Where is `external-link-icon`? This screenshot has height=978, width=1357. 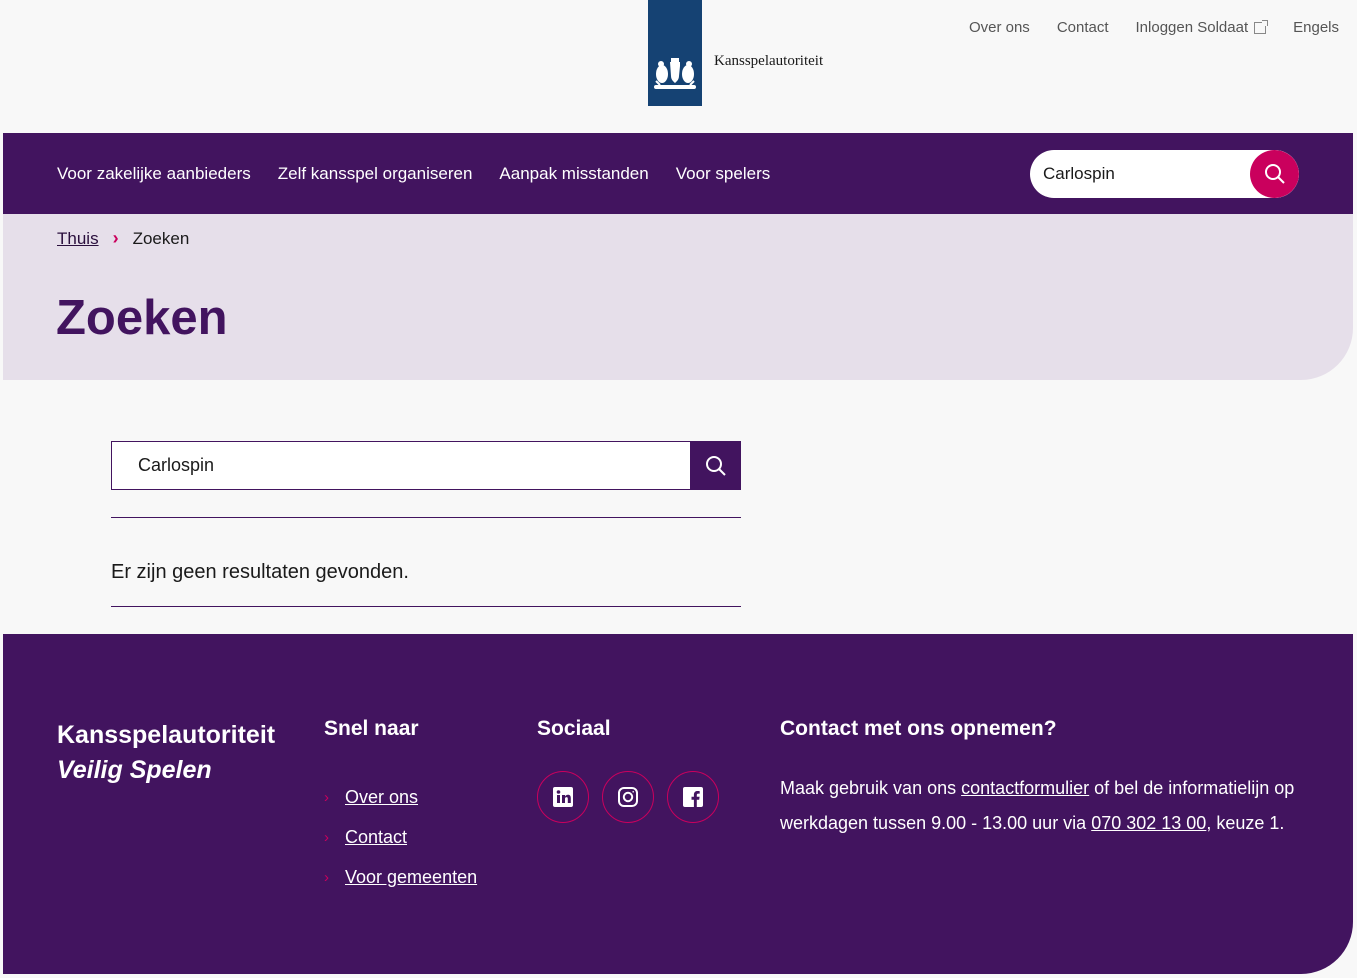
external-link-icon is located at coordinates (1261, 26).